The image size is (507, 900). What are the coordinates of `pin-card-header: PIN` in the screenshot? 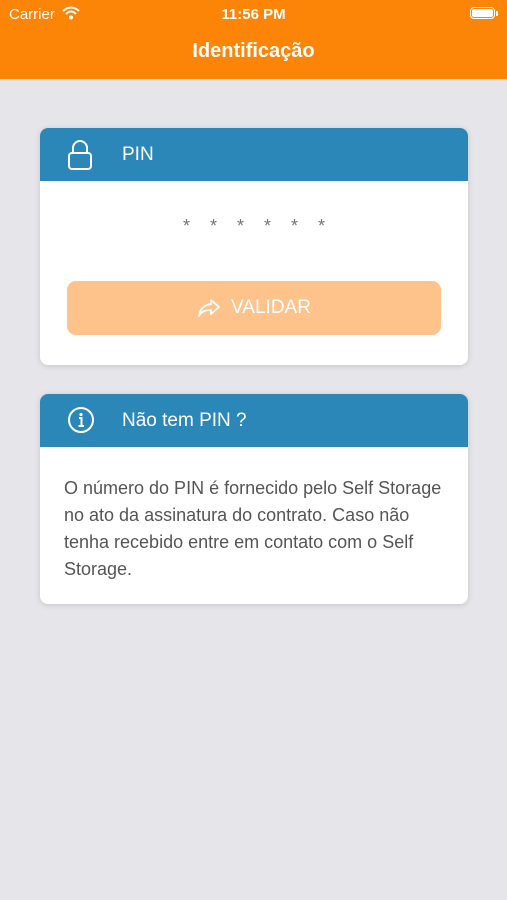 It's located at (254, 154).